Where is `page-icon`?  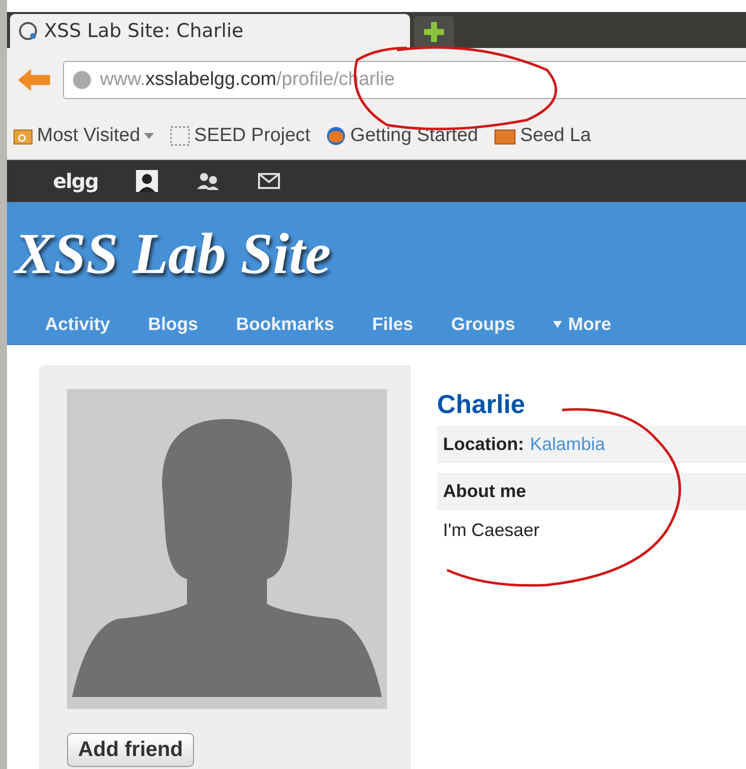
page-icon is located at coordinates (180, 136).